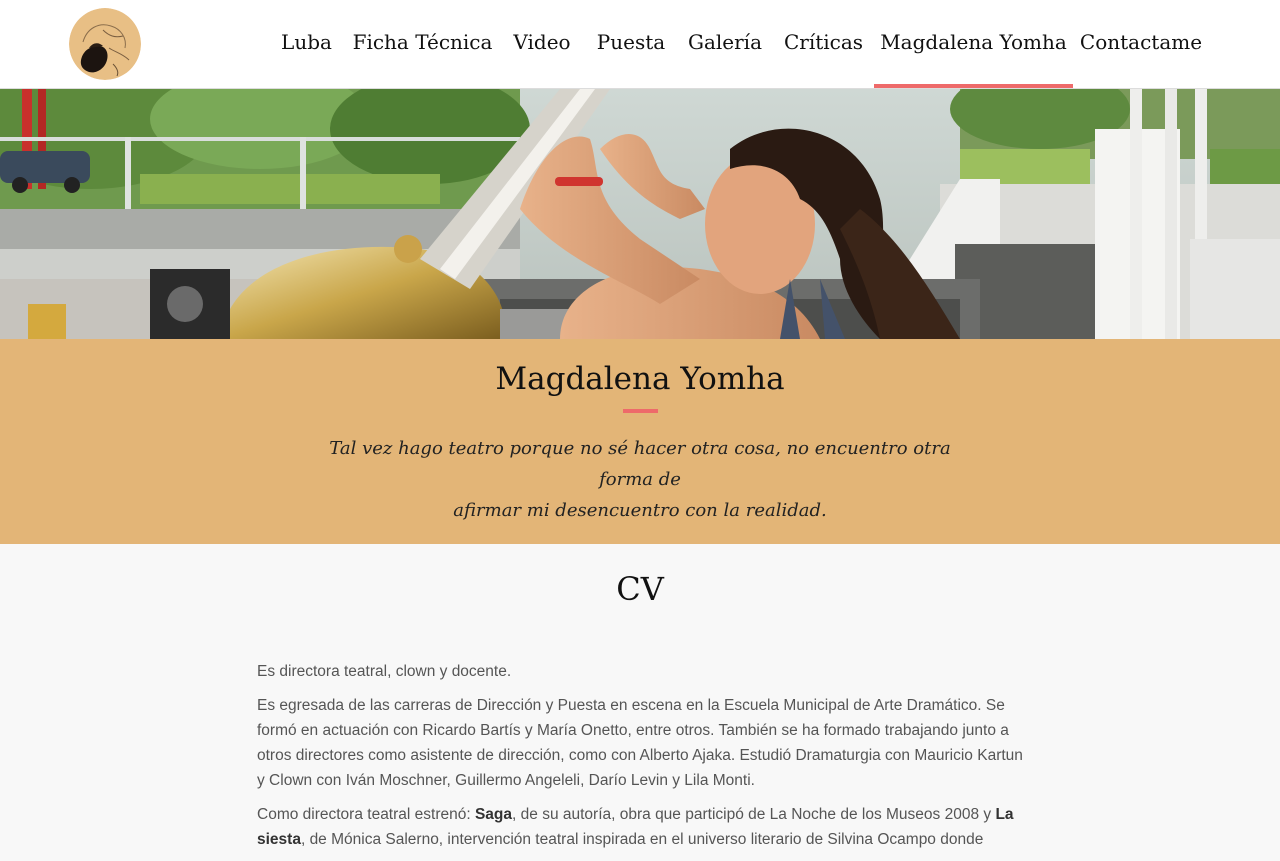 The image size is (1280, 861). What do you see at coordinates (640, 411) in the screenshot?
I see `title-underline` at bounding box center [640, 411].